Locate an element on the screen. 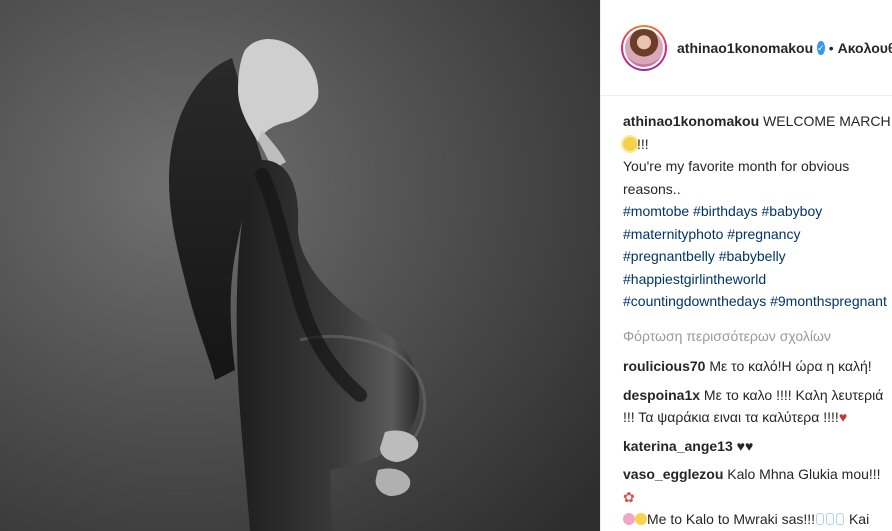  follow-button: Ακολουθ is located at coordinates (865, 48).